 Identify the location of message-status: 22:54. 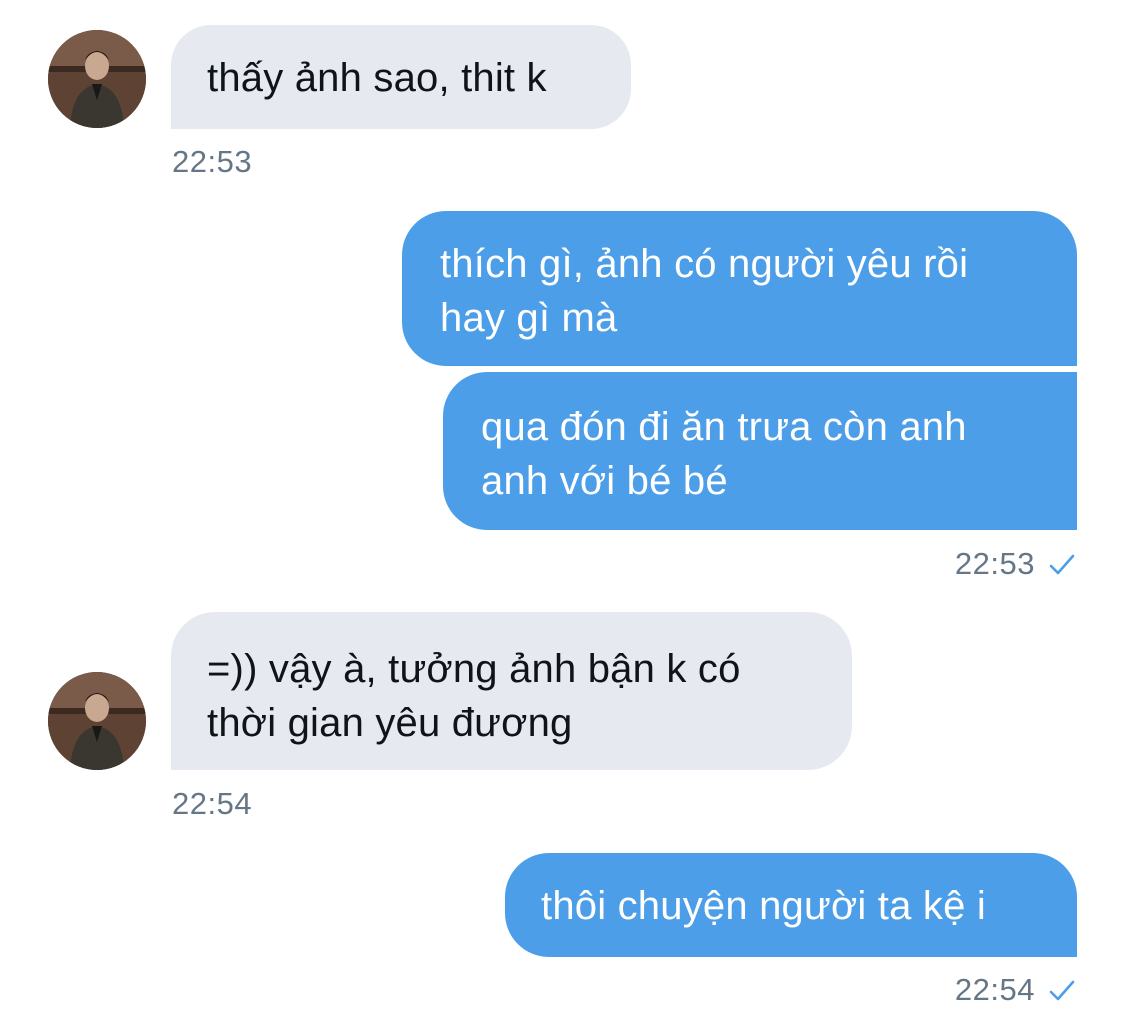
(1015, 991).